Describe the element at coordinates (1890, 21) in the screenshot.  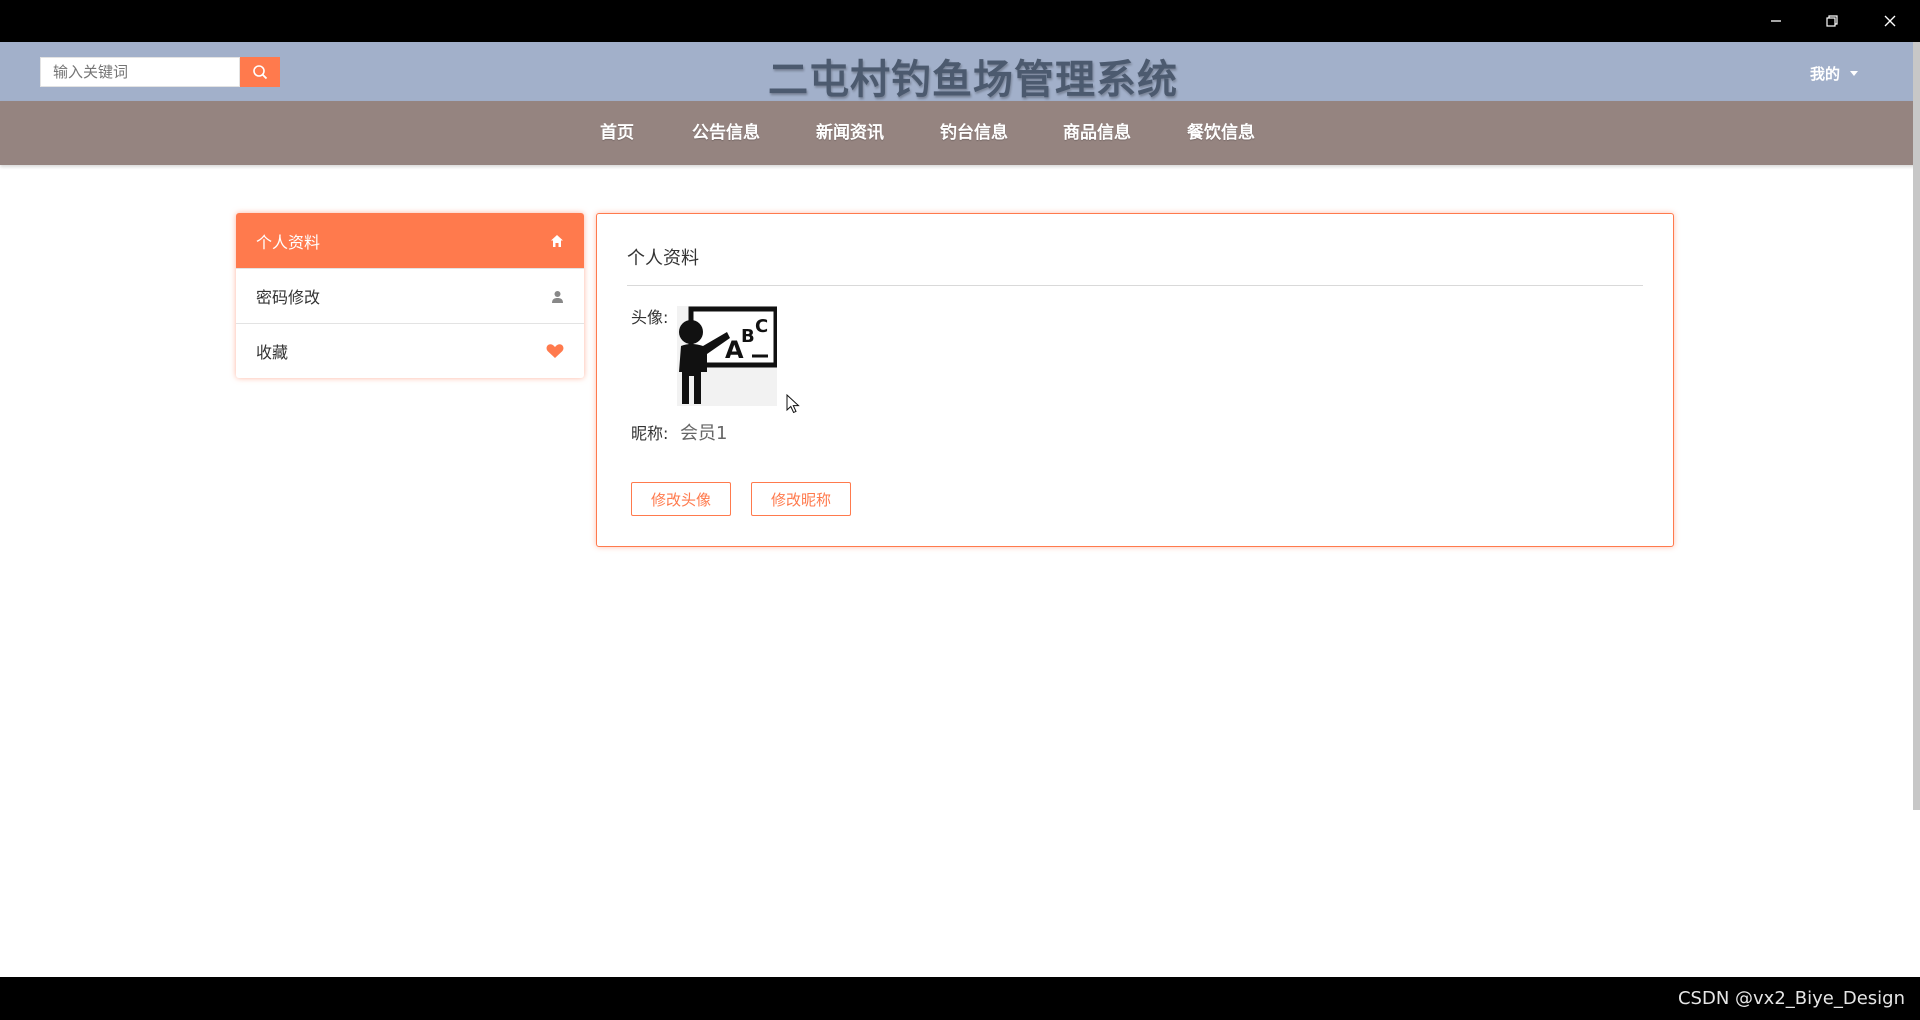
I see `close-icon` at that location.